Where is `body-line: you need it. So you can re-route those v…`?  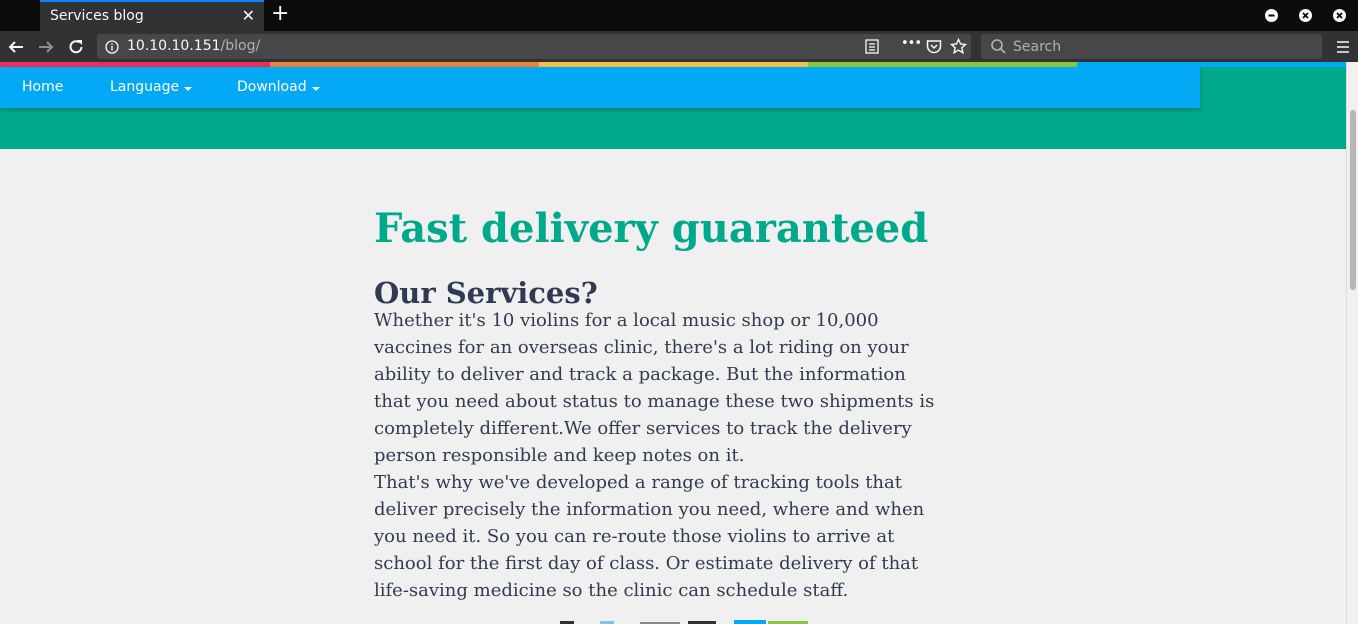
body-line: you need it. So you can re-route those v… is located at coordinates (634, 536).